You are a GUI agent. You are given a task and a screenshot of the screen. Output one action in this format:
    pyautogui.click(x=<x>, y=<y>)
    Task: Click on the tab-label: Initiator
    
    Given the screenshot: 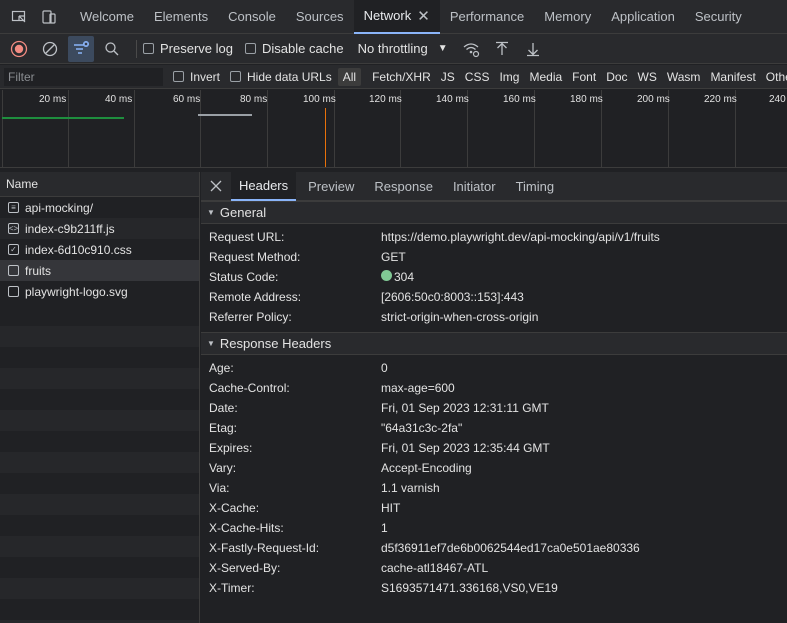 What is the action you would take?
    pyautogui.click(x=474, y=186)
    